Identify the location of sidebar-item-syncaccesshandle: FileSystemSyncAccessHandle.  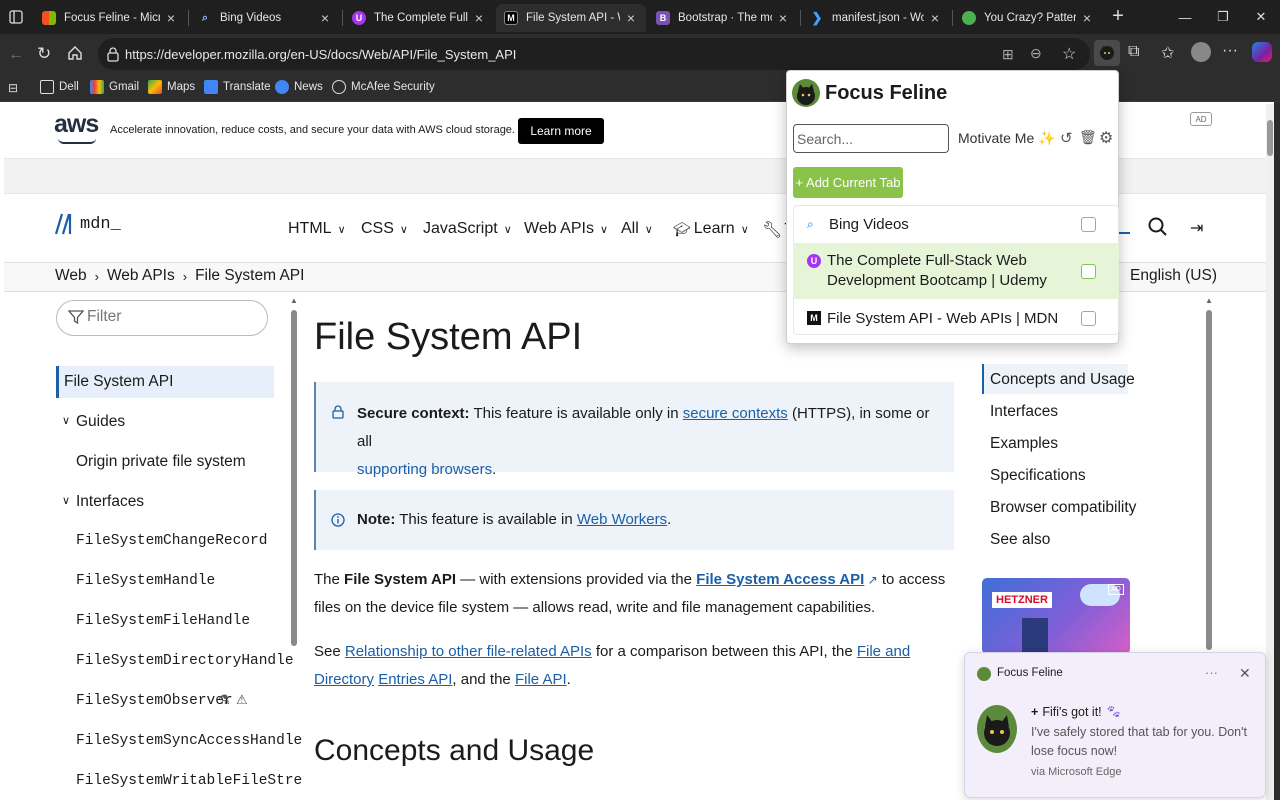
(189, 741).